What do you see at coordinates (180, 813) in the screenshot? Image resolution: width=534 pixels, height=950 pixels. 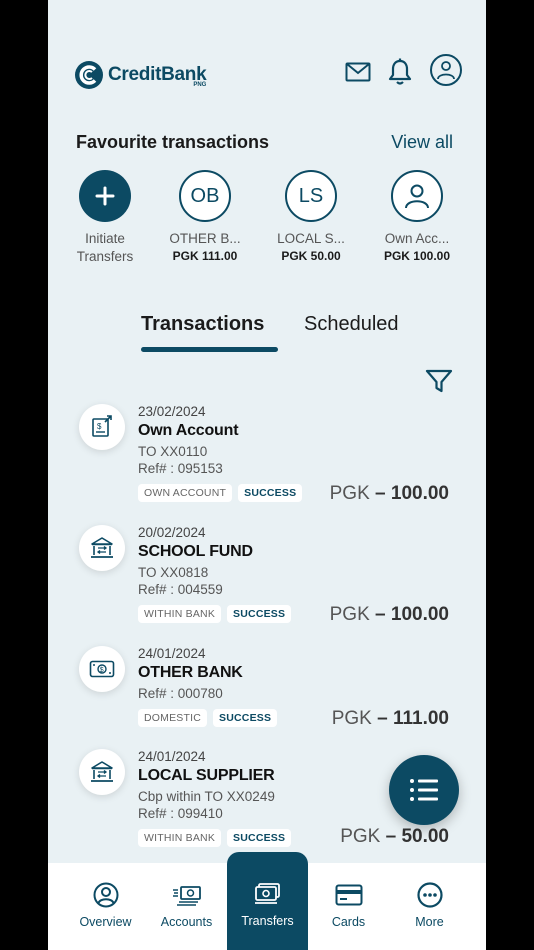 I see `txn-ref: Ref# : 099410` at bounding box center [180, 813].